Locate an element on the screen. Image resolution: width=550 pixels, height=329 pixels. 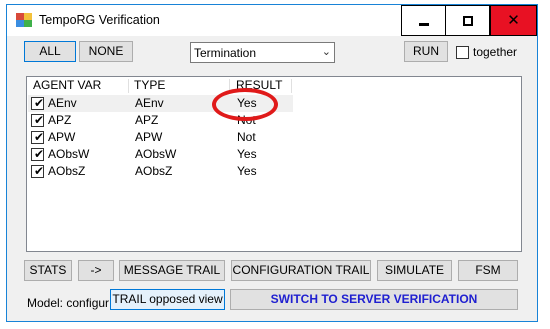
model-label: Model: configurati is located at coordinates (68, 303).